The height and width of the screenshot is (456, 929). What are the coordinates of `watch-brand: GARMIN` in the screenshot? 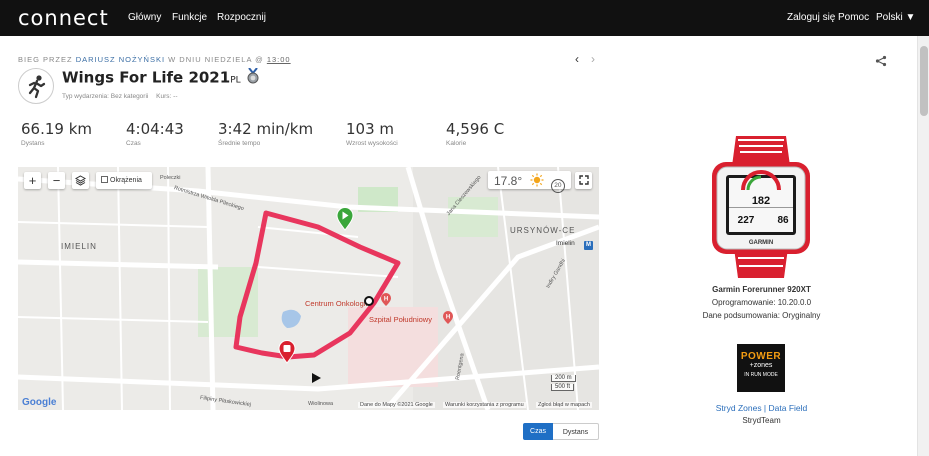 It's located at (761, 243).